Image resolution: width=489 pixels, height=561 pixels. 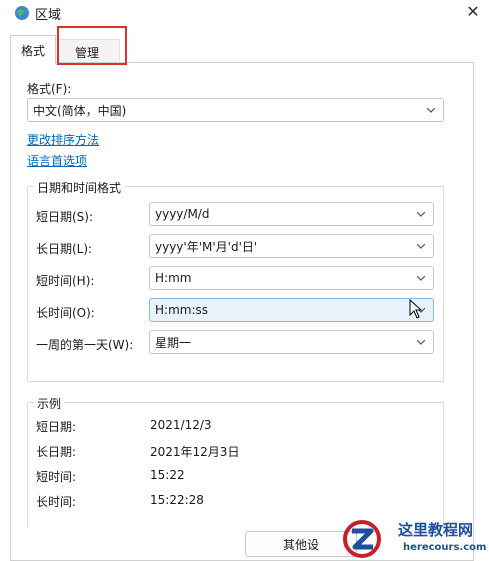 I want to click on watermark-title: 这里教程网, so click(x=436, y=530).